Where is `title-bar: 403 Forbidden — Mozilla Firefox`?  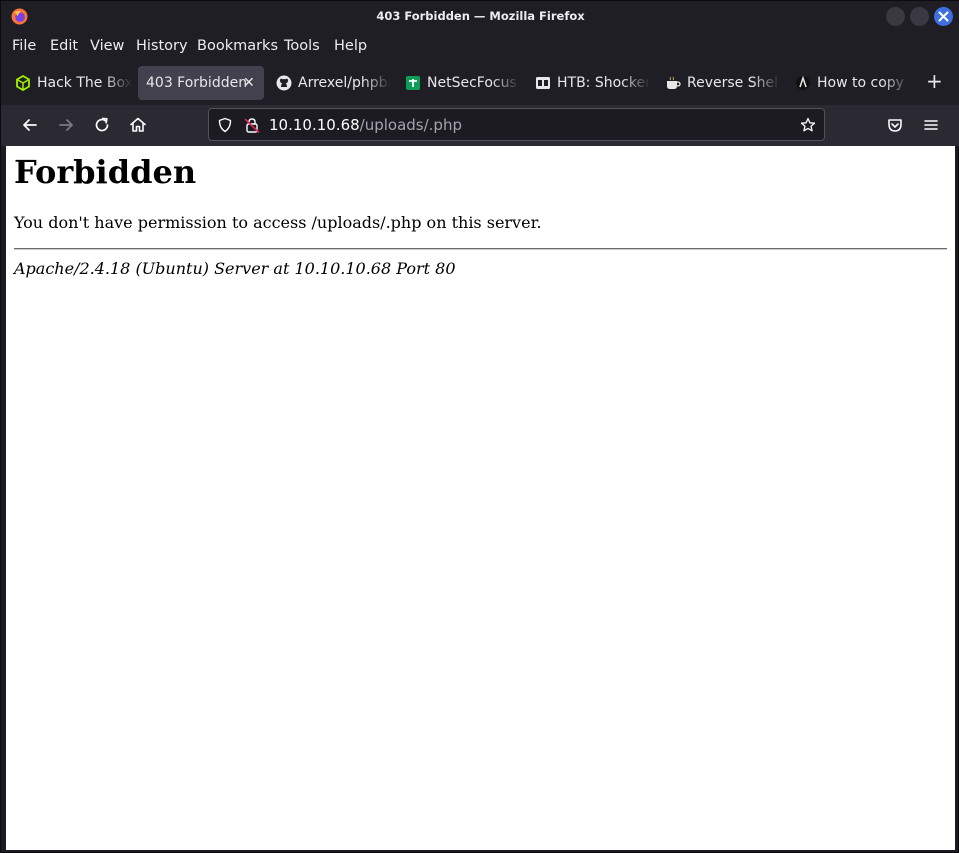 title-bar: 403 Forbidden — Mozilla Firefox is located at coordinates (480, 17).